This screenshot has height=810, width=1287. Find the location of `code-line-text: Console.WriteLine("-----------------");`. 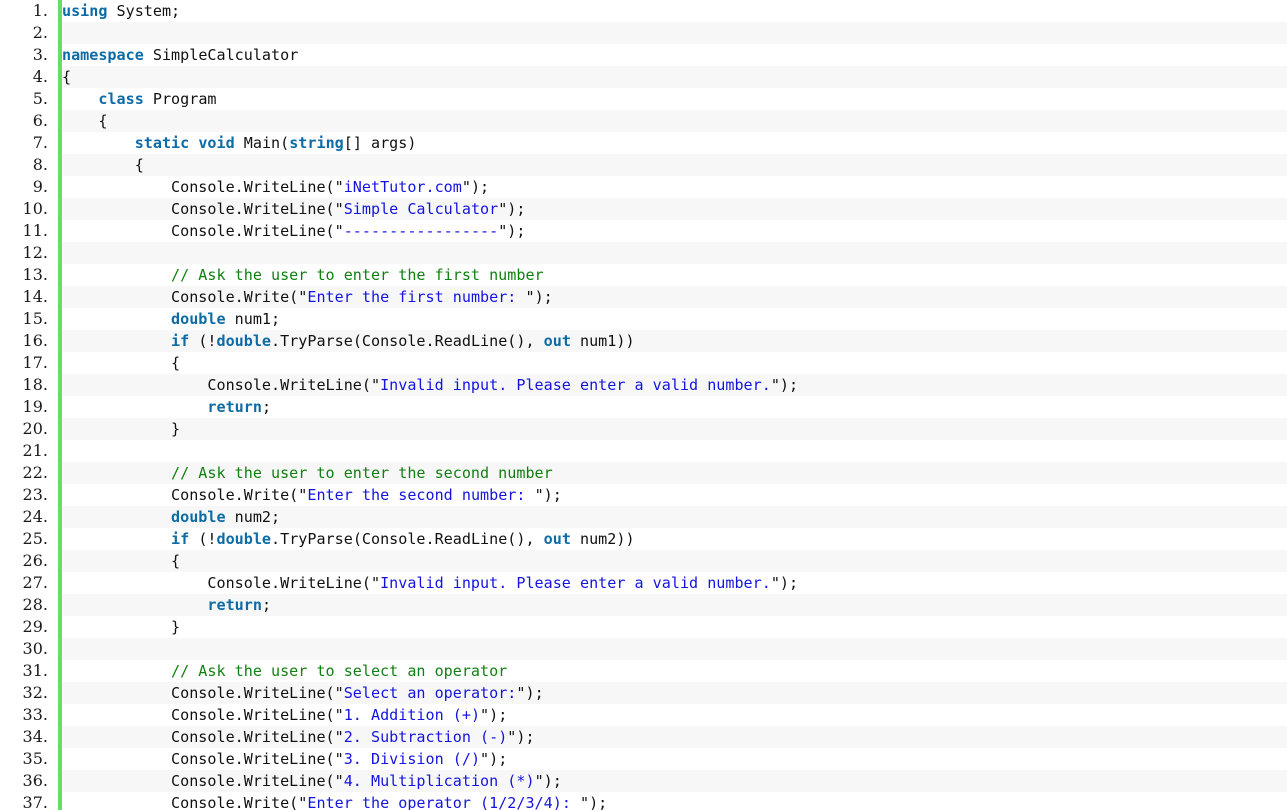

code-line-text: Console.WriteLine("-----------------"); is located at coordinates (674, 231).